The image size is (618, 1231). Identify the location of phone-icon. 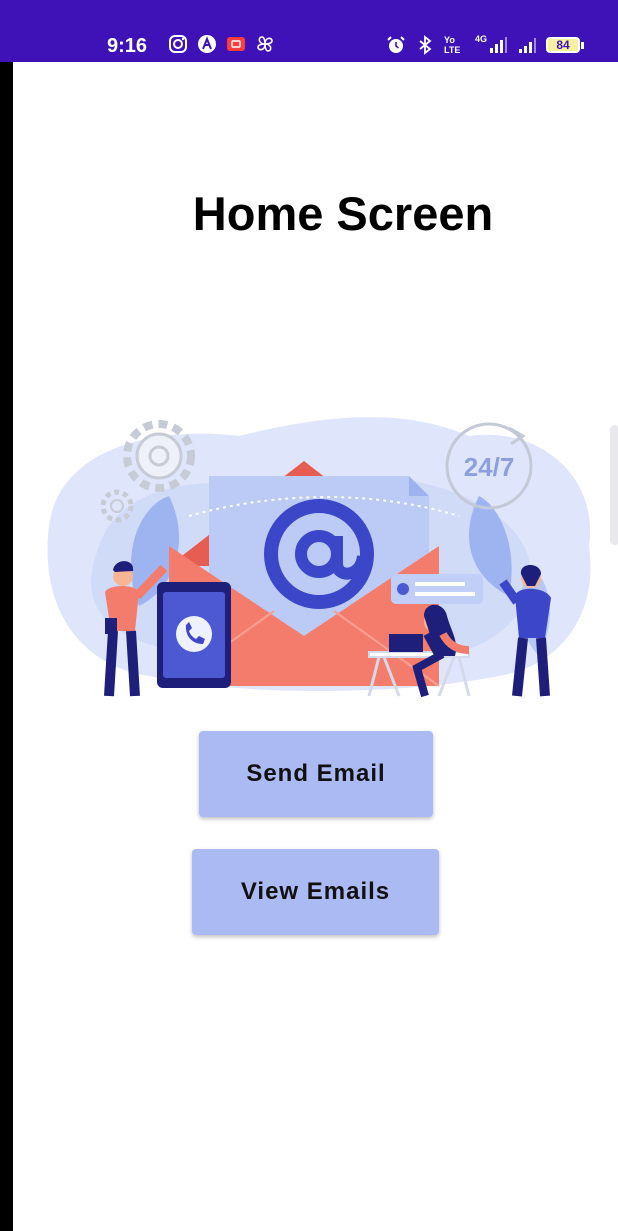
(194, 635).